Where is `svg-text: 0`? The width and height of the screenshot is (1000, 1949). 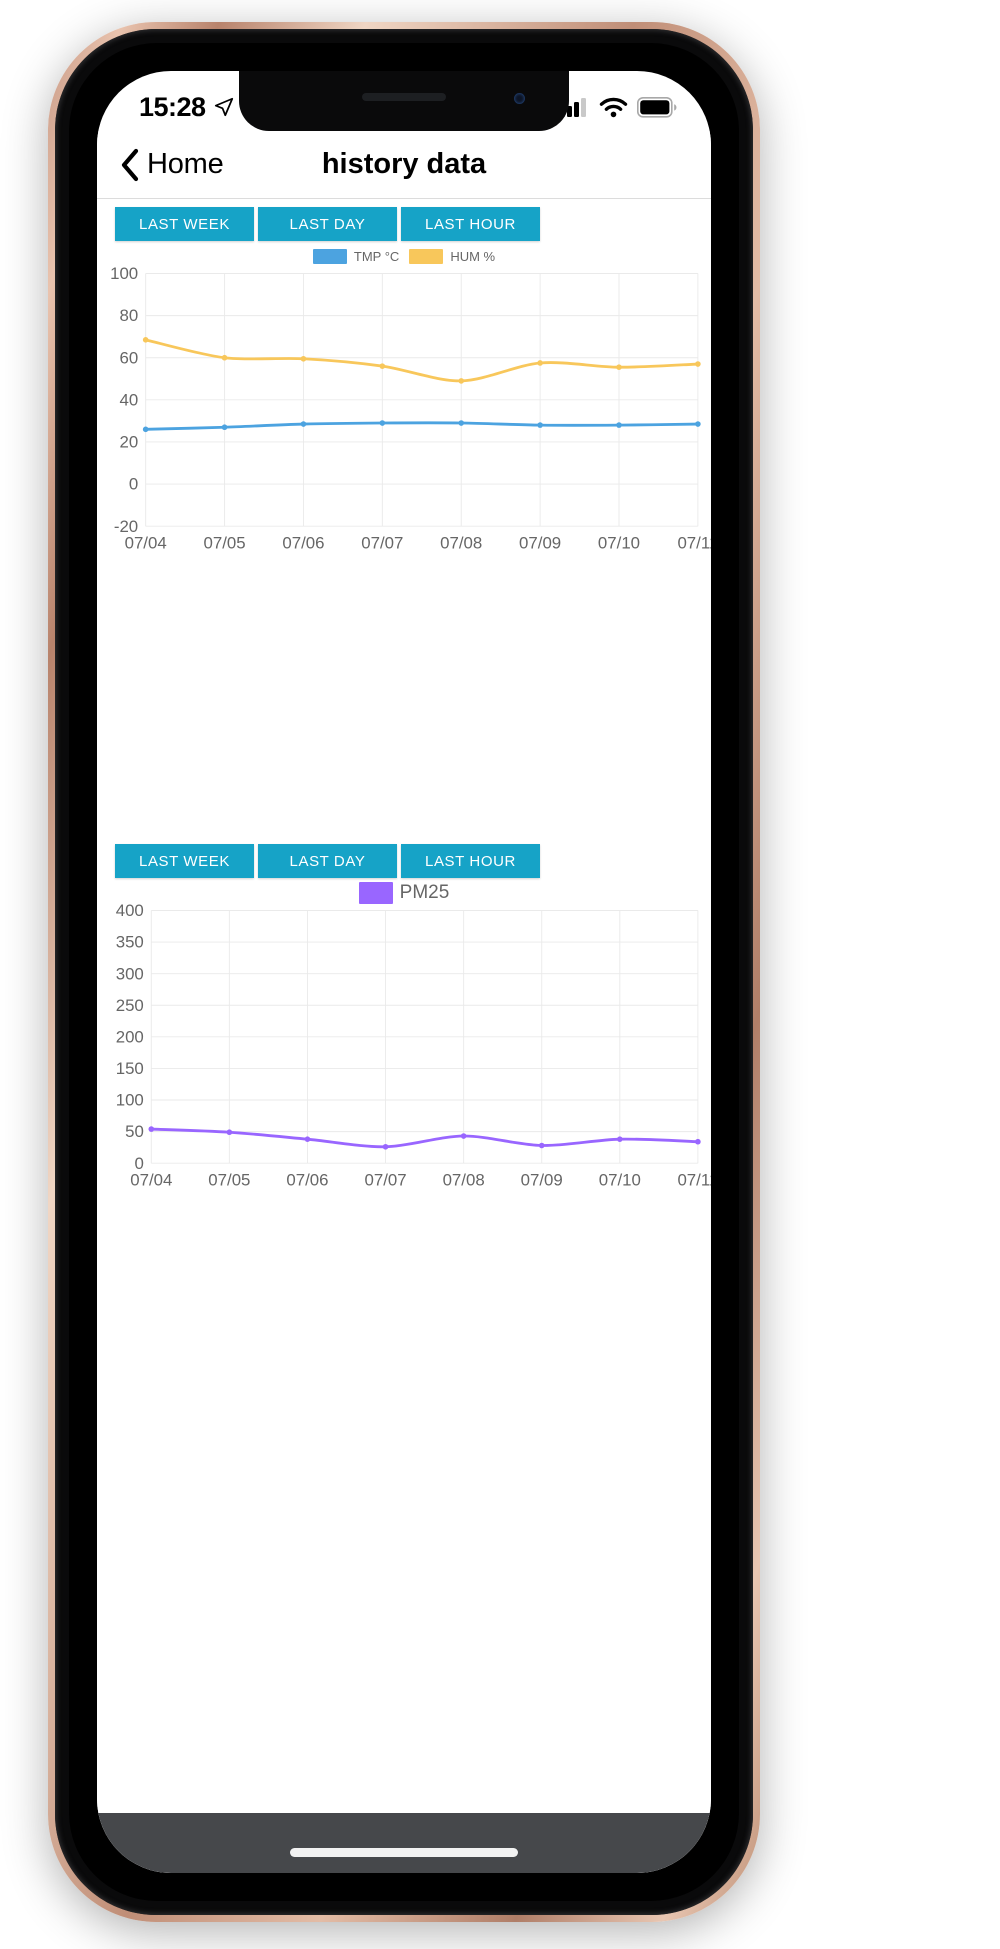
svg-text: 0 is located at coordinates (133, 484).